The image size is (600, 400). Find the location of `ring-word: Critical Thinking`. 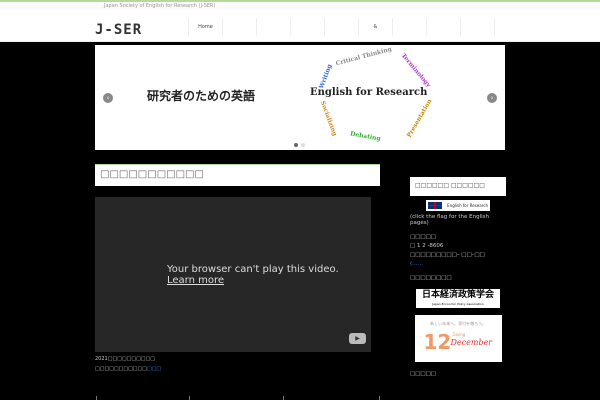

ring-word: Critical Thinking is located at coordinates (364, 56).